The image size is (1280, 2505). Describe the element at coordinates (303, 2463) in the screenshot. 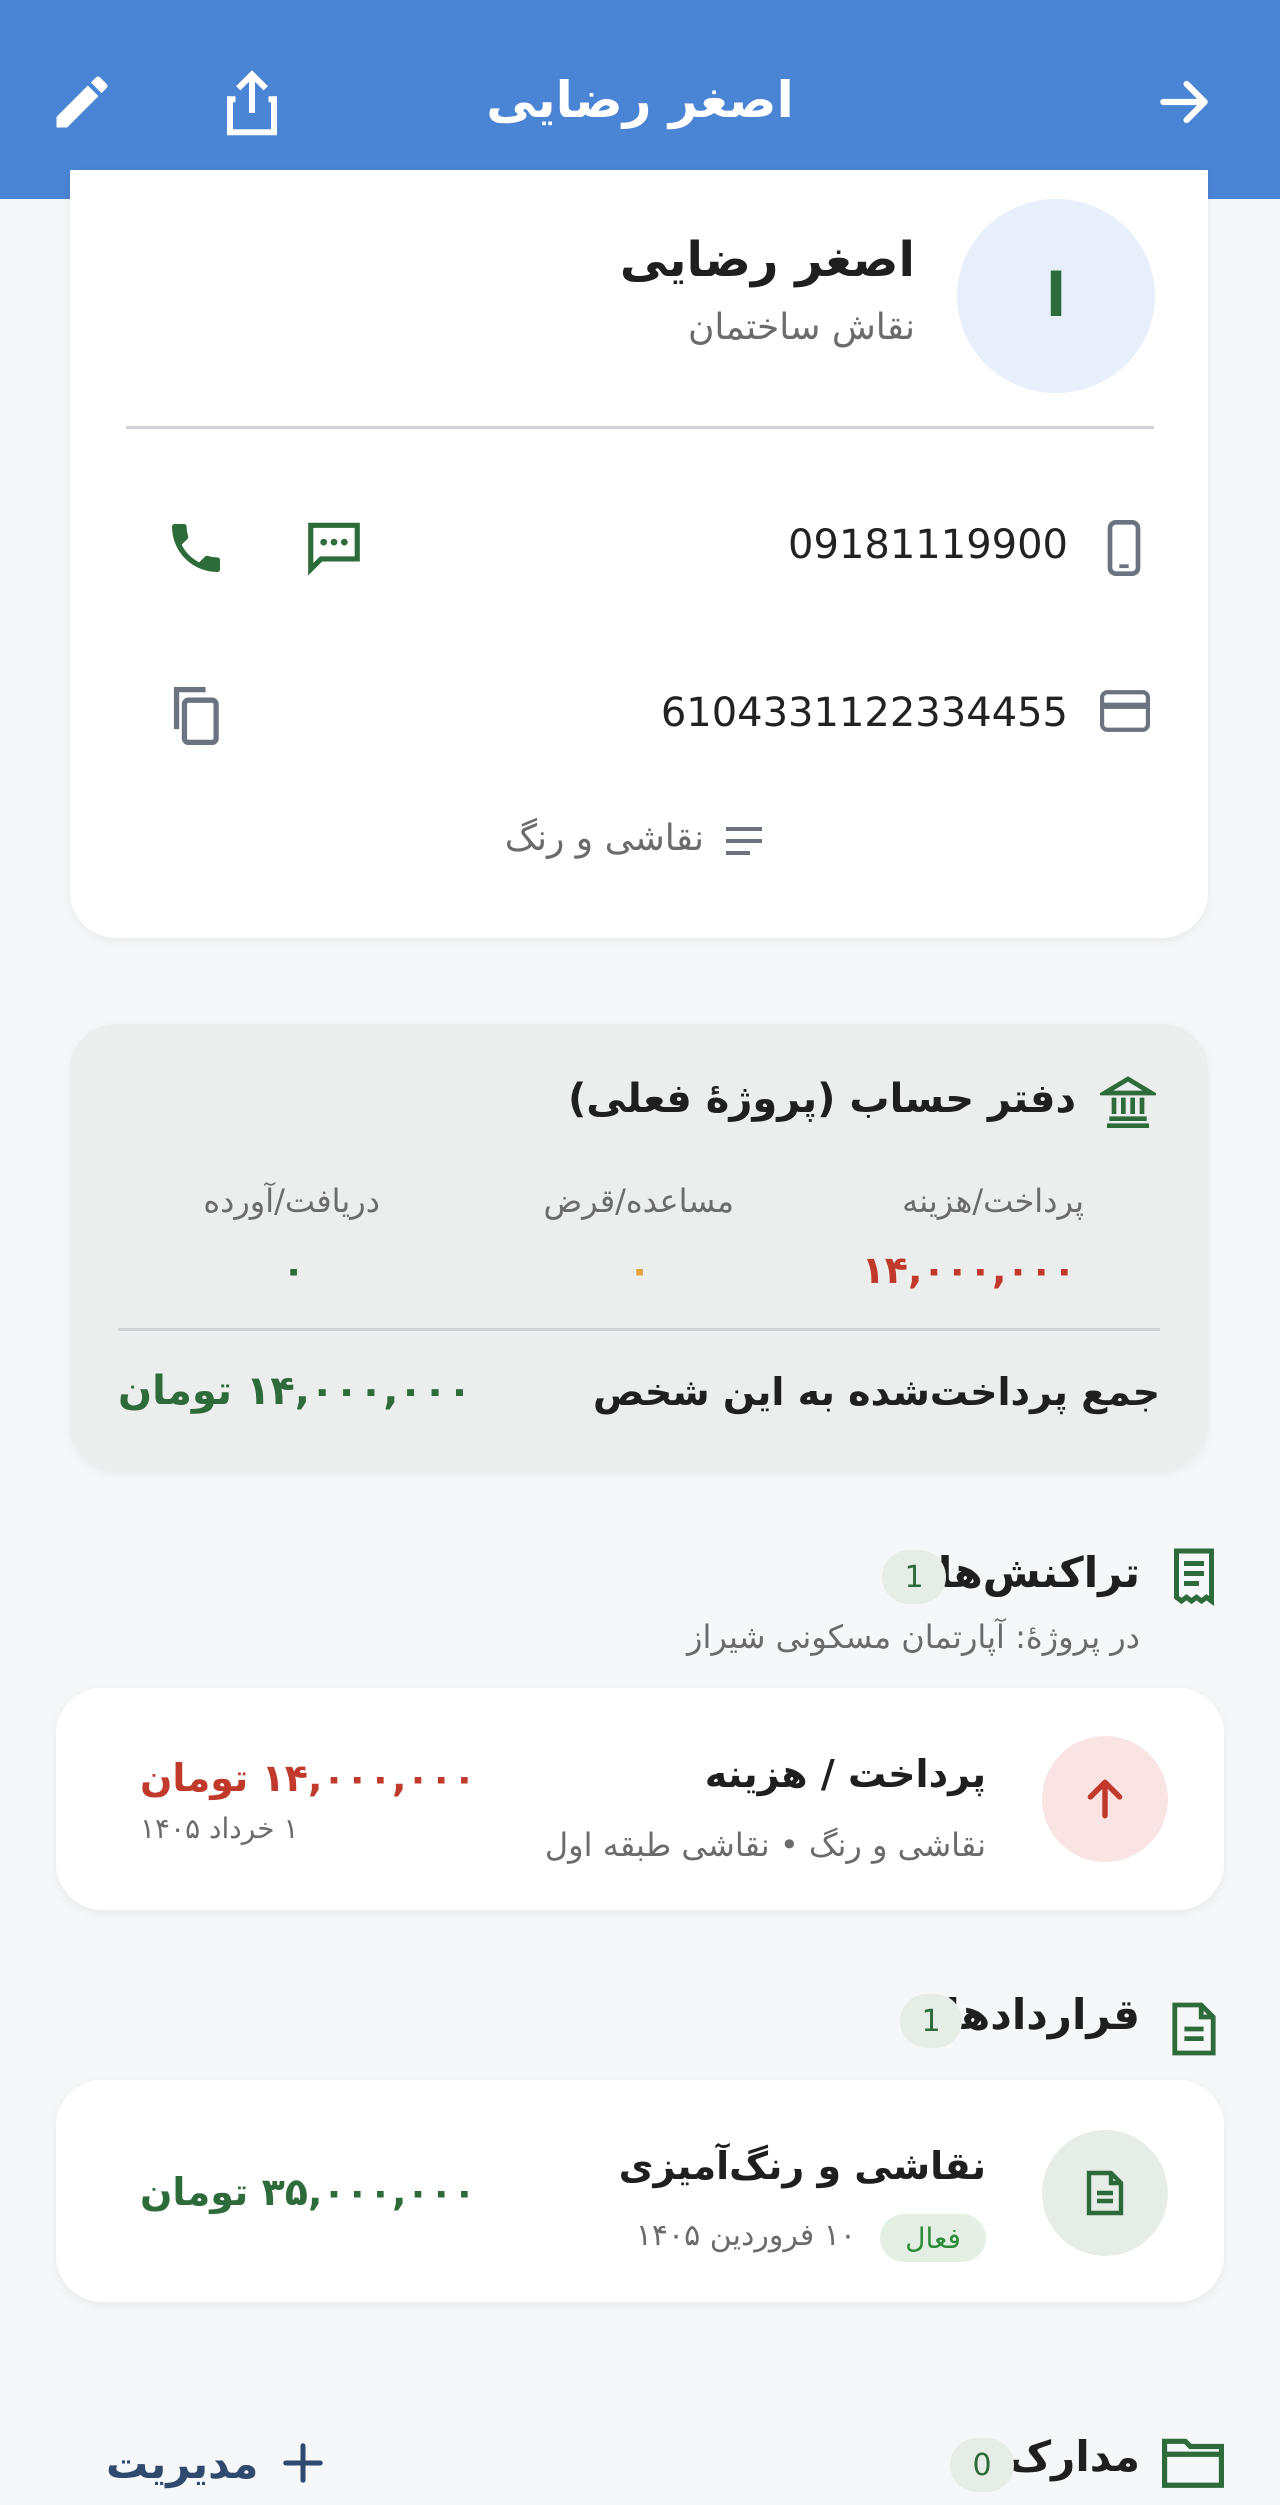

I see `plus-icon` at that location.